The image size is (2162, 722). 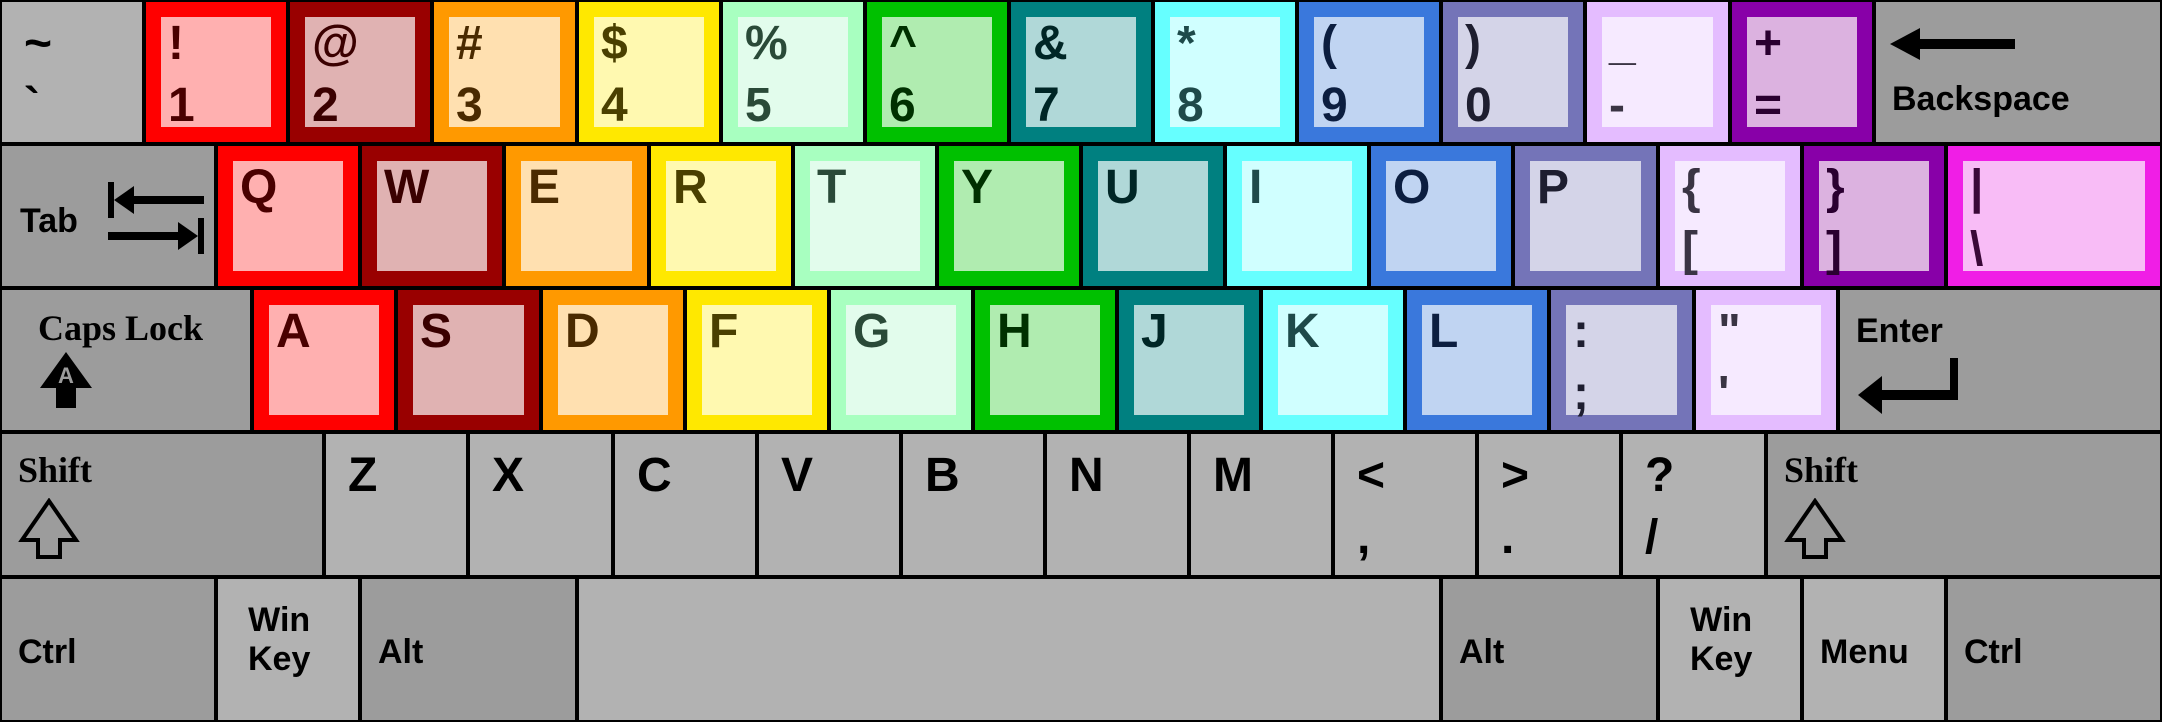 I want to click on key-b: B, so click(x=973, y=504).